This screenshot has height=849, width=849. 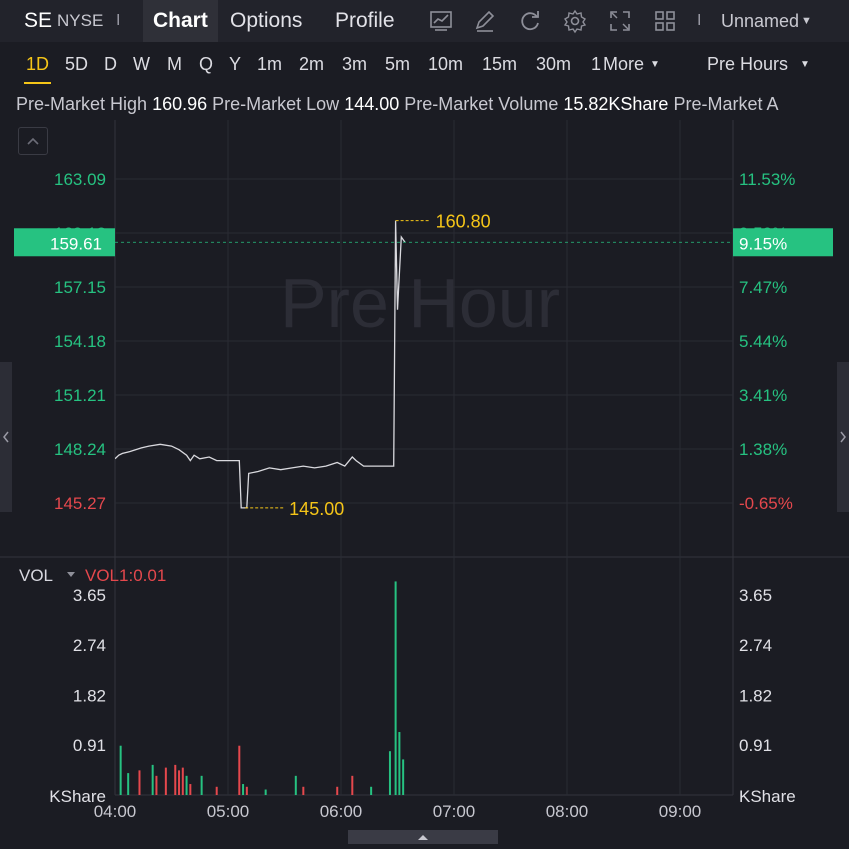 What do you see at coordinates (36, 575) in the screenshot?
I see `volume-title: VOL` at bounding box center [36, 575].